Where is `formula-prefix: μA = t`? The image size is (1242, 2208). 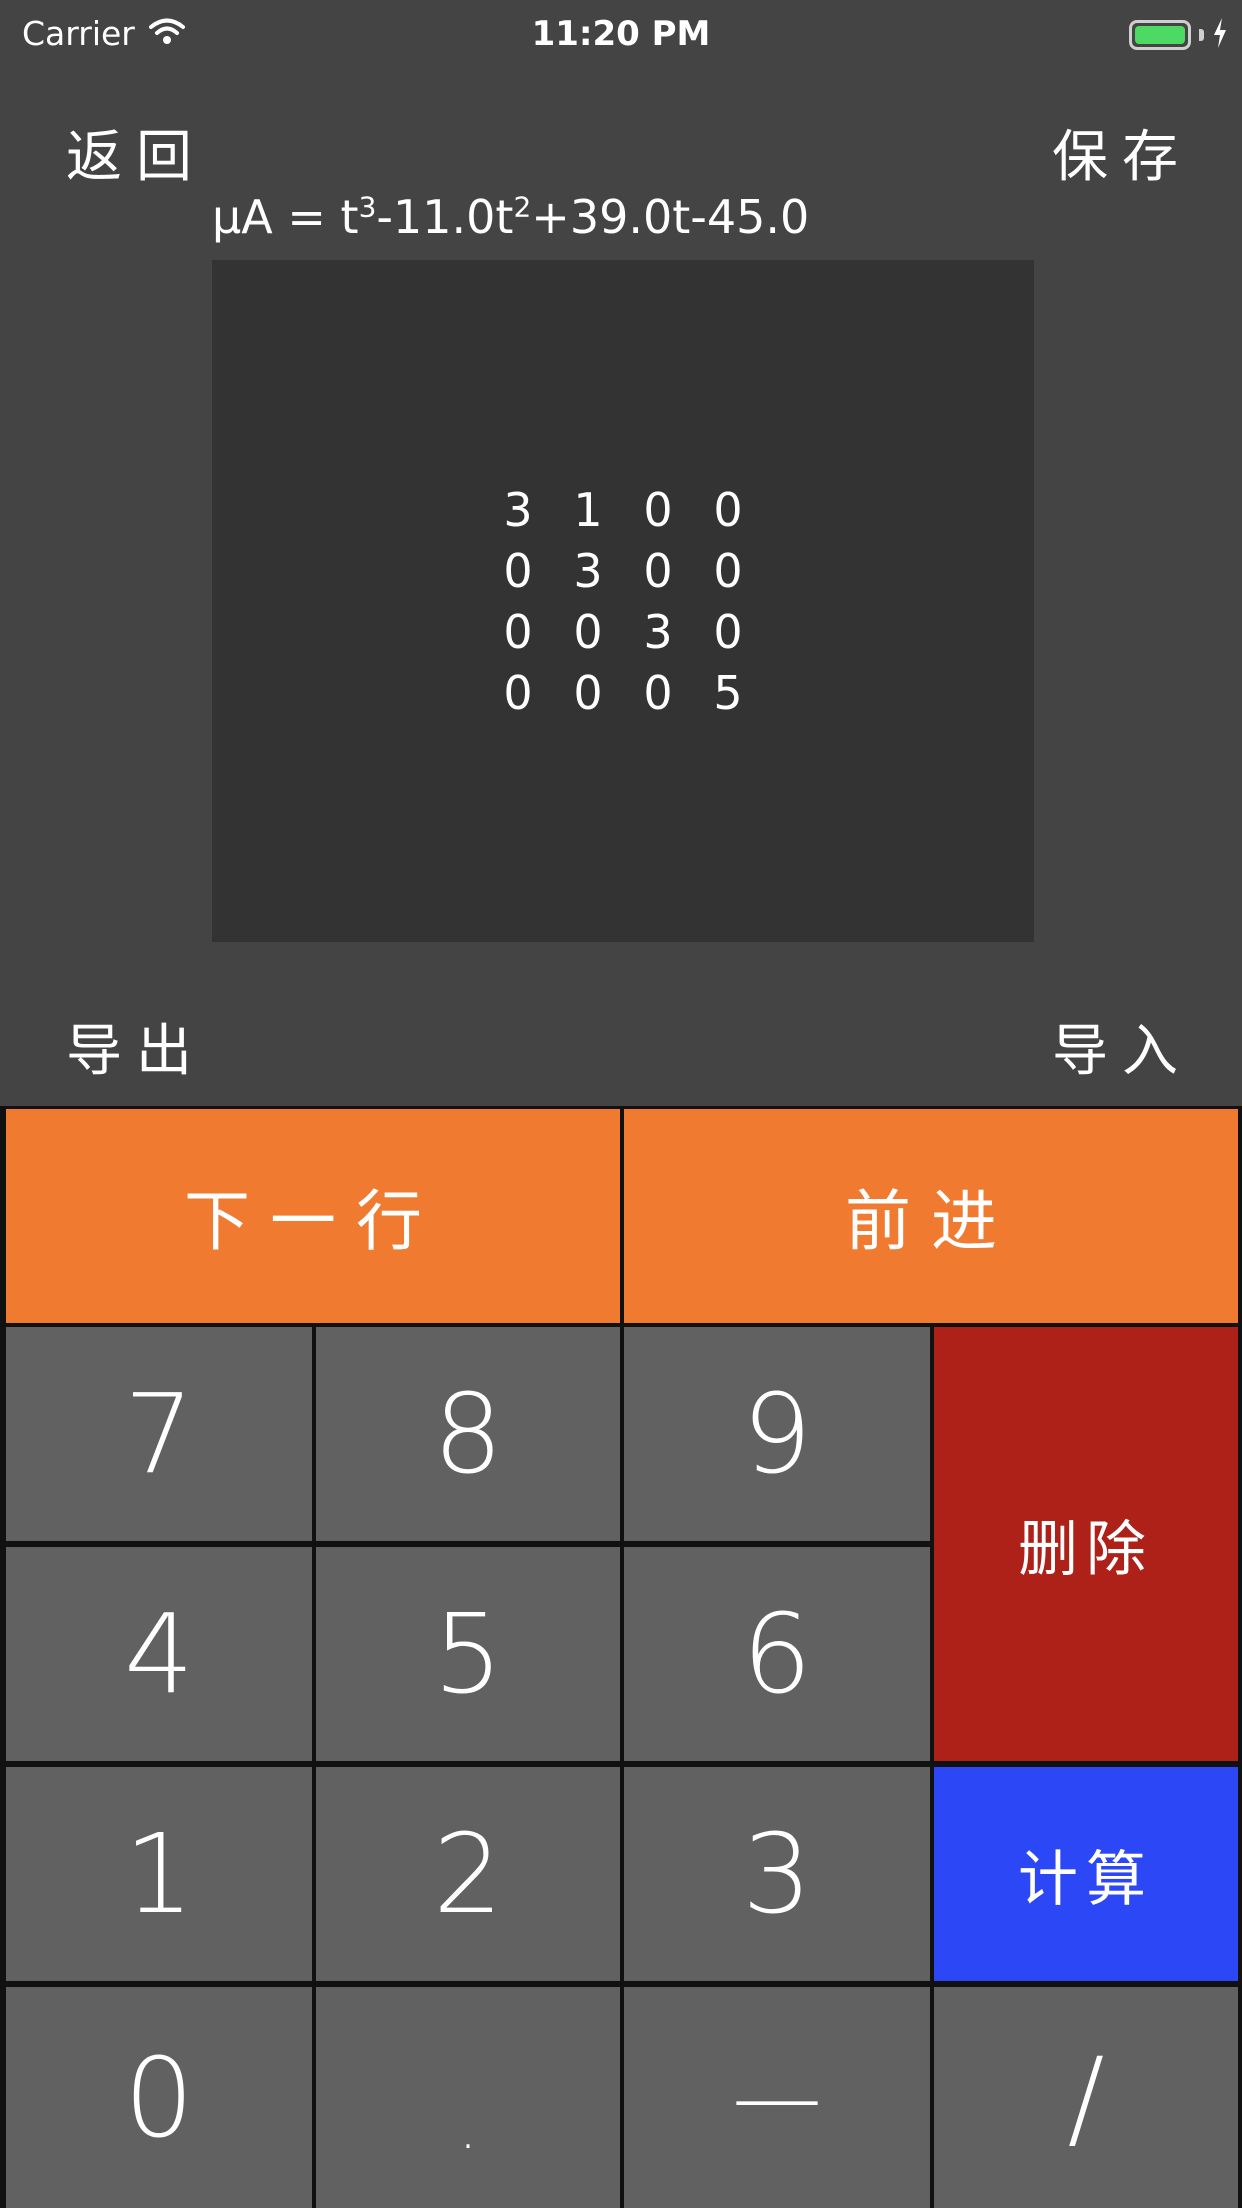
formula-prefix: μA = t is located at coordinates (285, 217).